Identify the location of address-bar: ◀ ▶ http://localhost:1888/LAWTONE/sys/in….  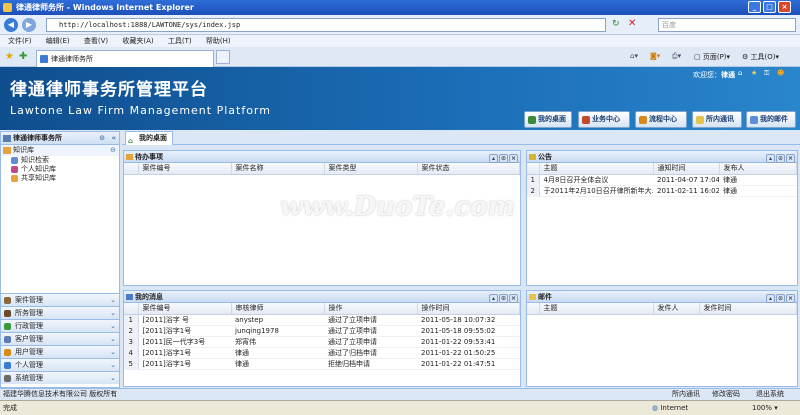
(400, 25).